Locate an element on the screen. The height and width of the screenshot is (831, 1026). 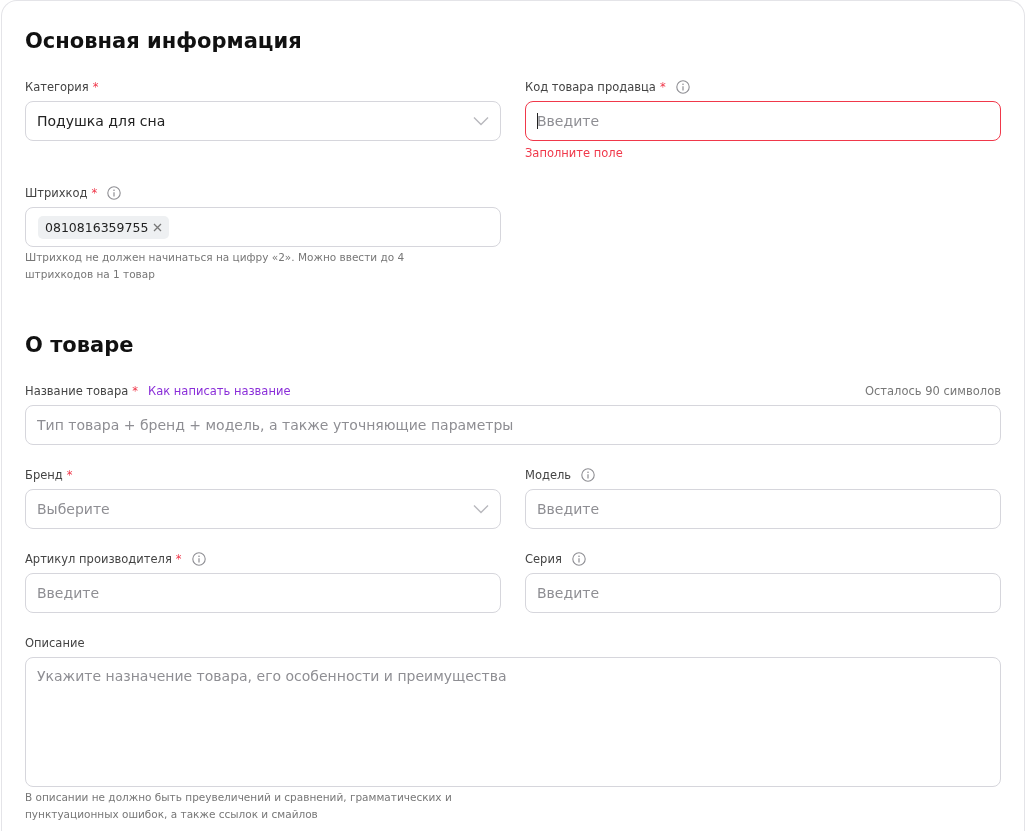
field-label: Артикул производителя is located at coordinates (98, 559).